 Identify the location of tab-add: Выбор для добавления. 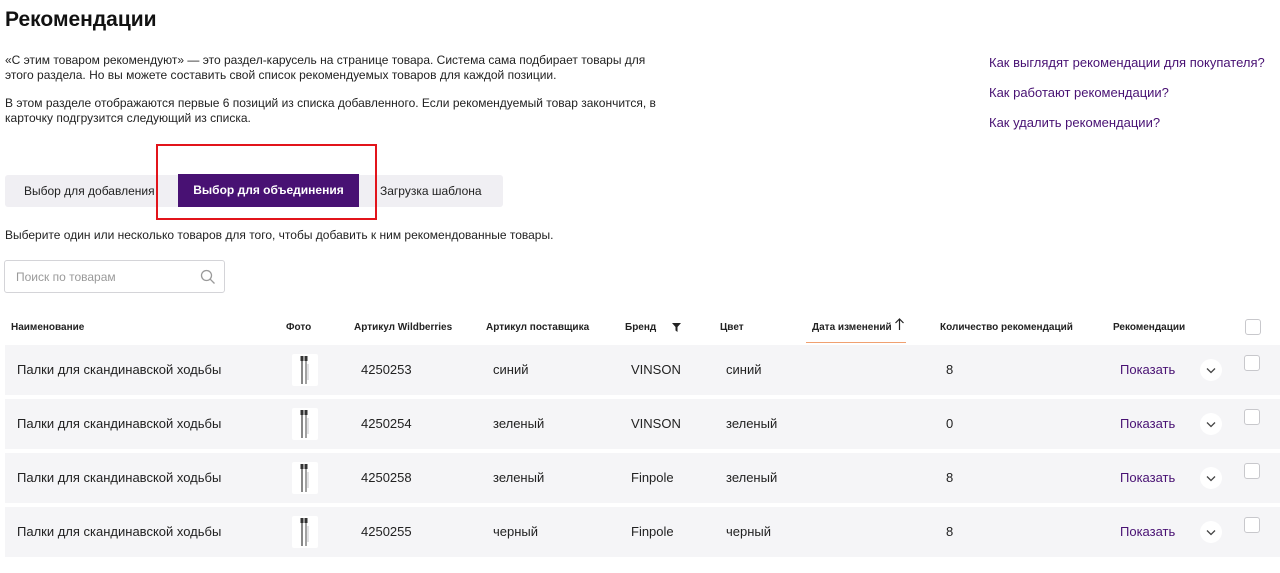
(89, 191).